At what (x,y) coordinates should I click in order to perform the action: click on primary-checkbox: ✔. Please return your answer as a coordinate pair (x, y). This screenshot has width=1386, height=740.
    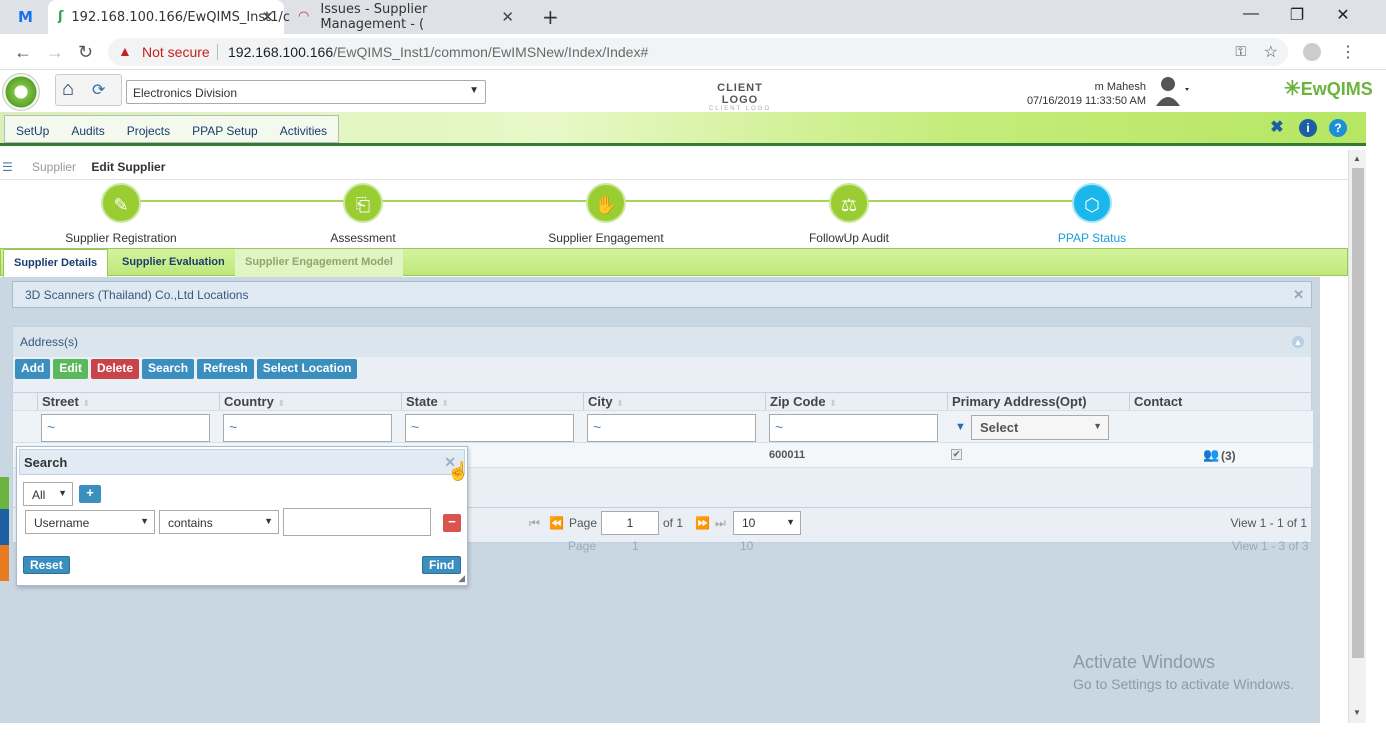
    Looking at the image, I should click on (956, 454).